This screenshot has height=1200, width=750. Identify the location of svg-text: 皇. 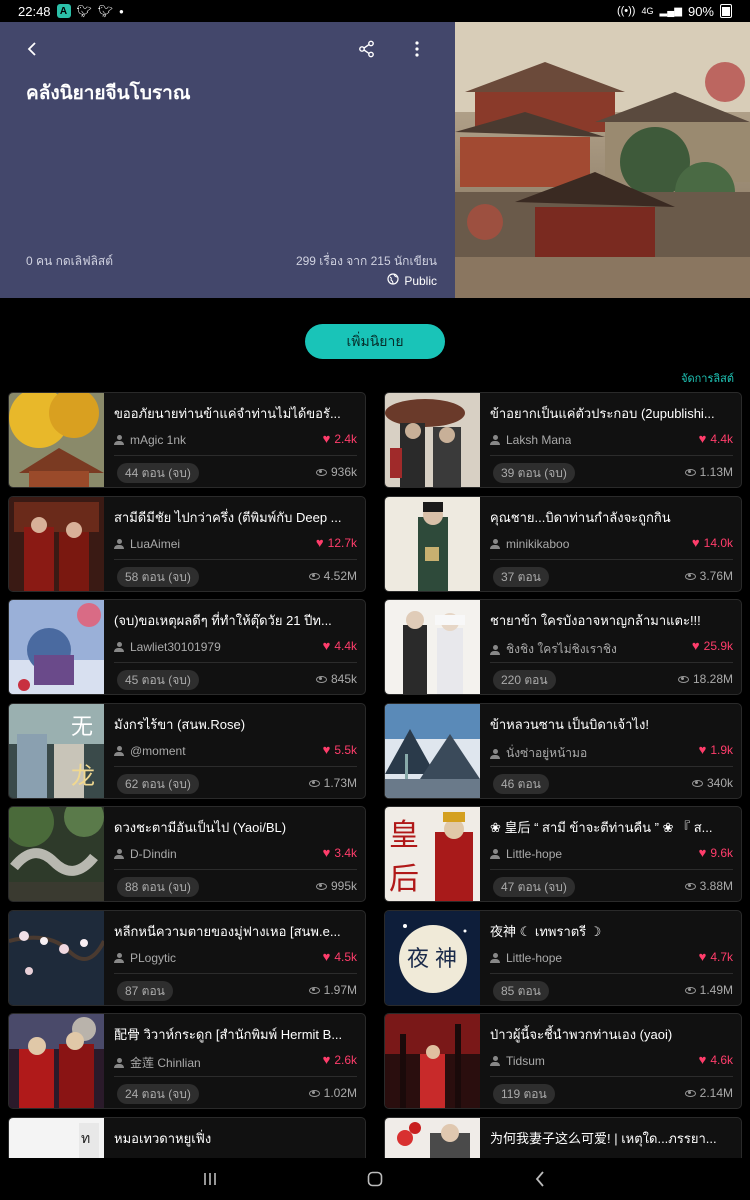
(404, 835).